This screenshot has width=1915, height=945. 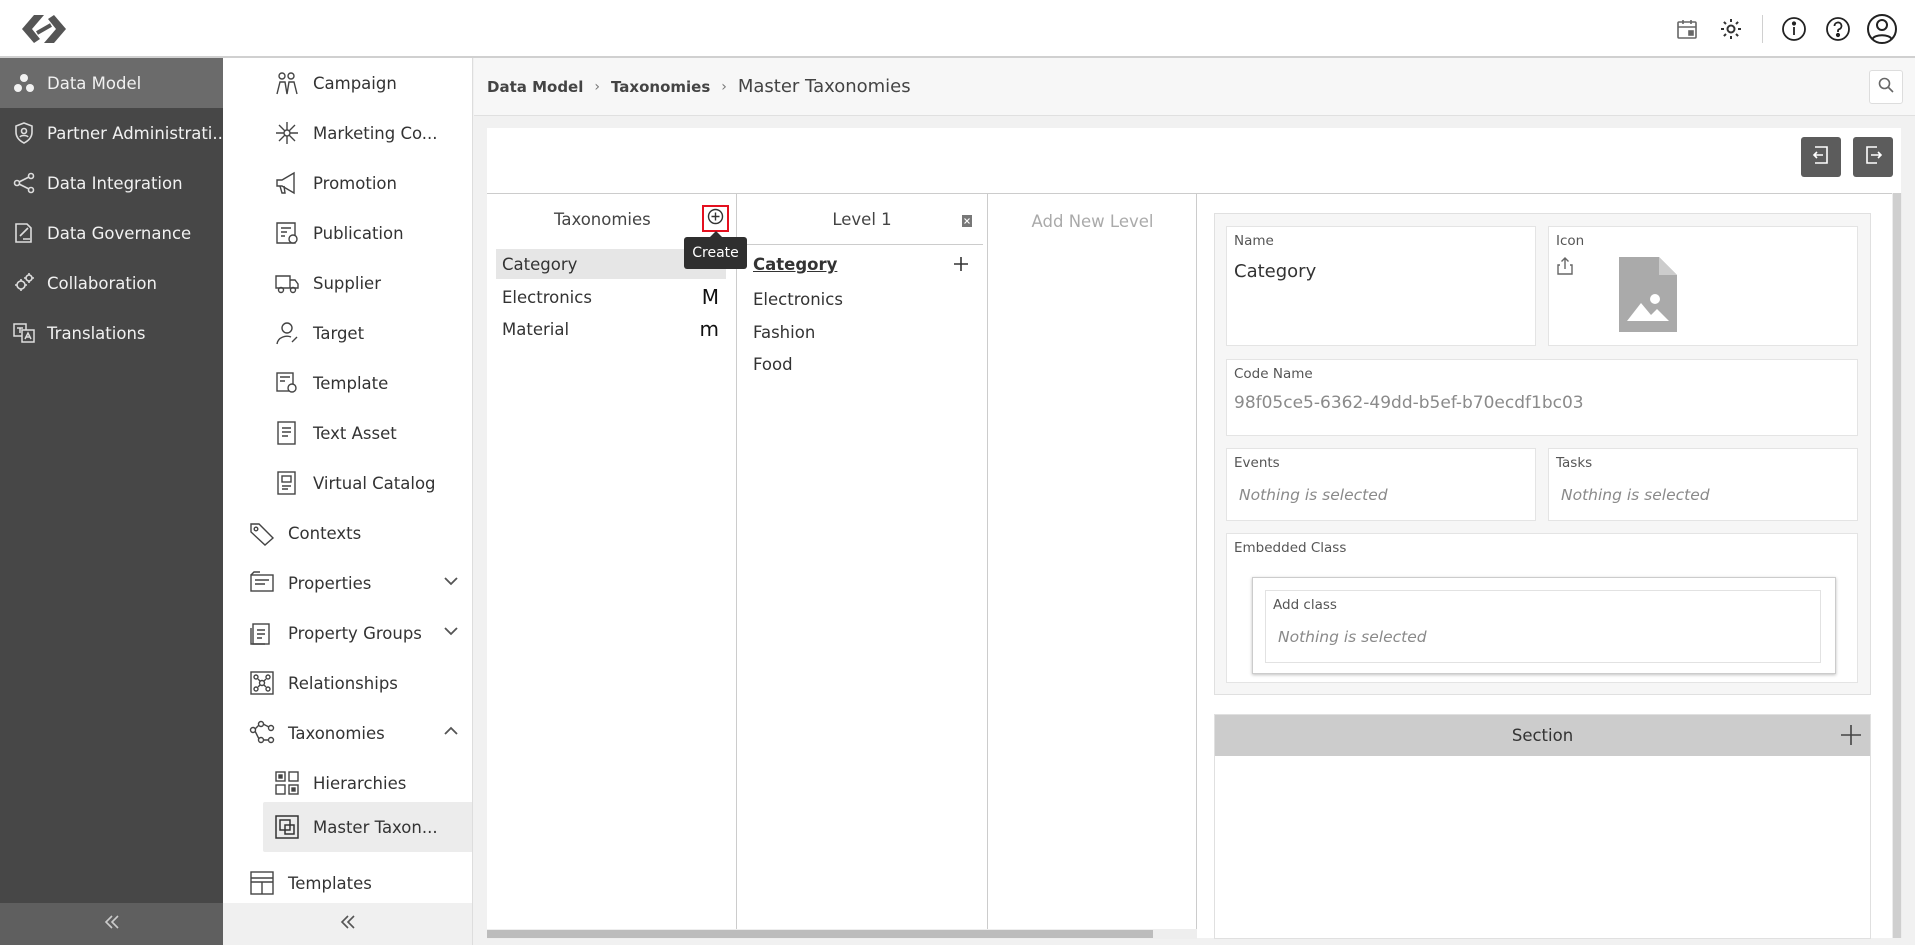 What do you see at coordinates (262, 533) in the screenshot?
I see `tag-icon` at bounding box center [262, 533].